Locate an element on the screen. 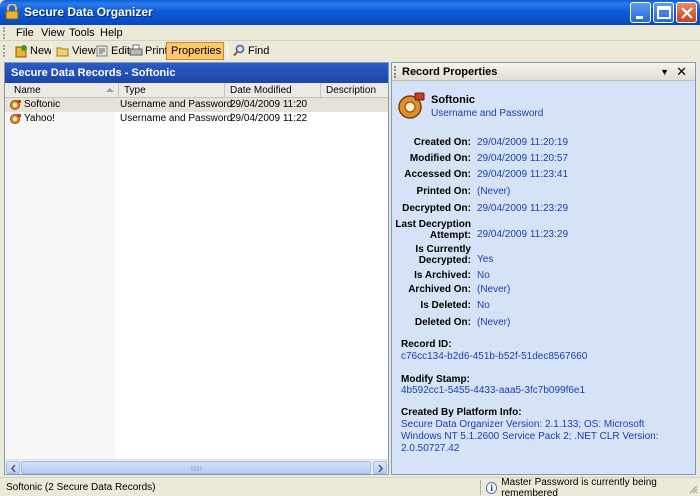 This screenshot has width=700, height=496. decrypted-on-value: 29/04/2009 11:23:29 is located at coordinates (523, 208).